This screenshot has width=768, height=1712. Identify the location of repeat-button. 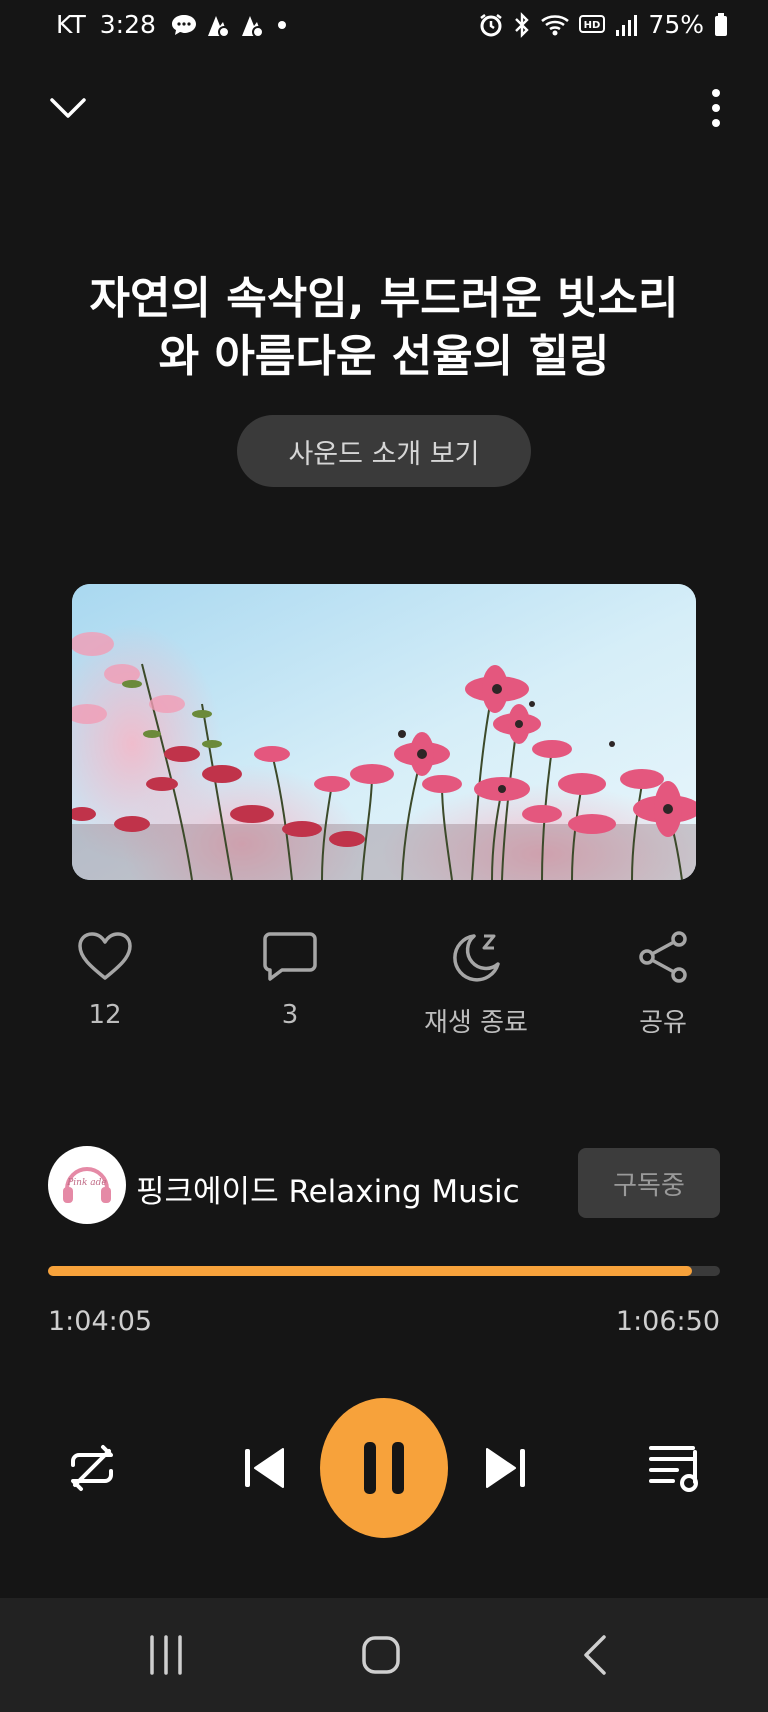
(92, 1468).